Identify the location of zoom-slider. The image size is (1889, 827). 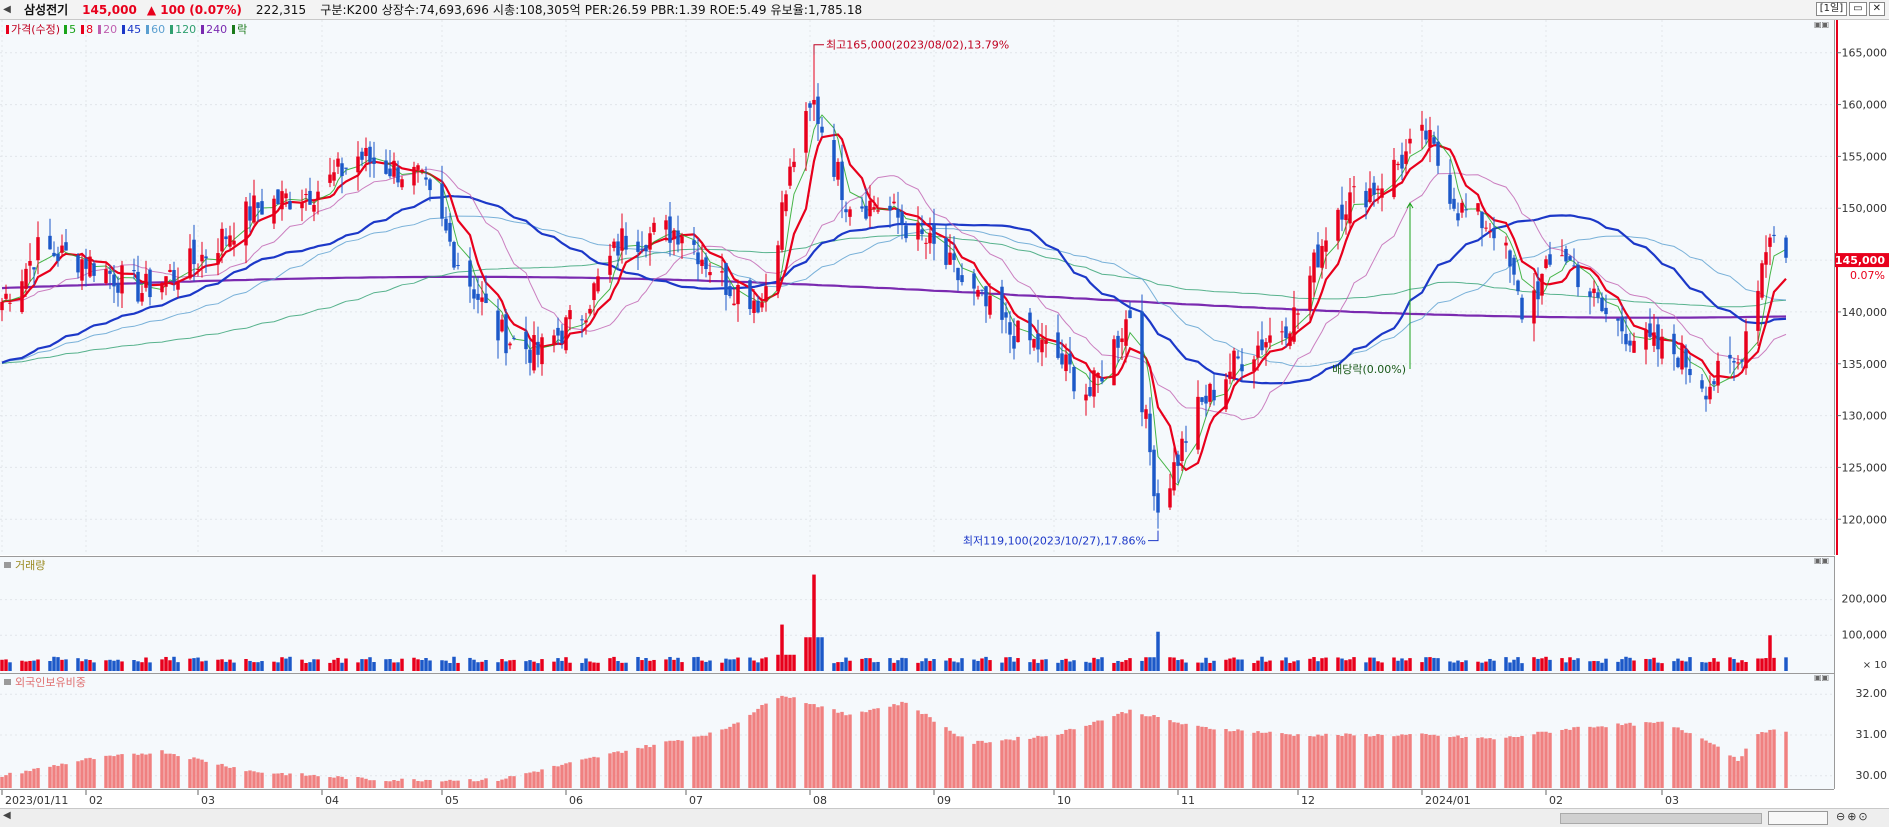
(1798, 818).